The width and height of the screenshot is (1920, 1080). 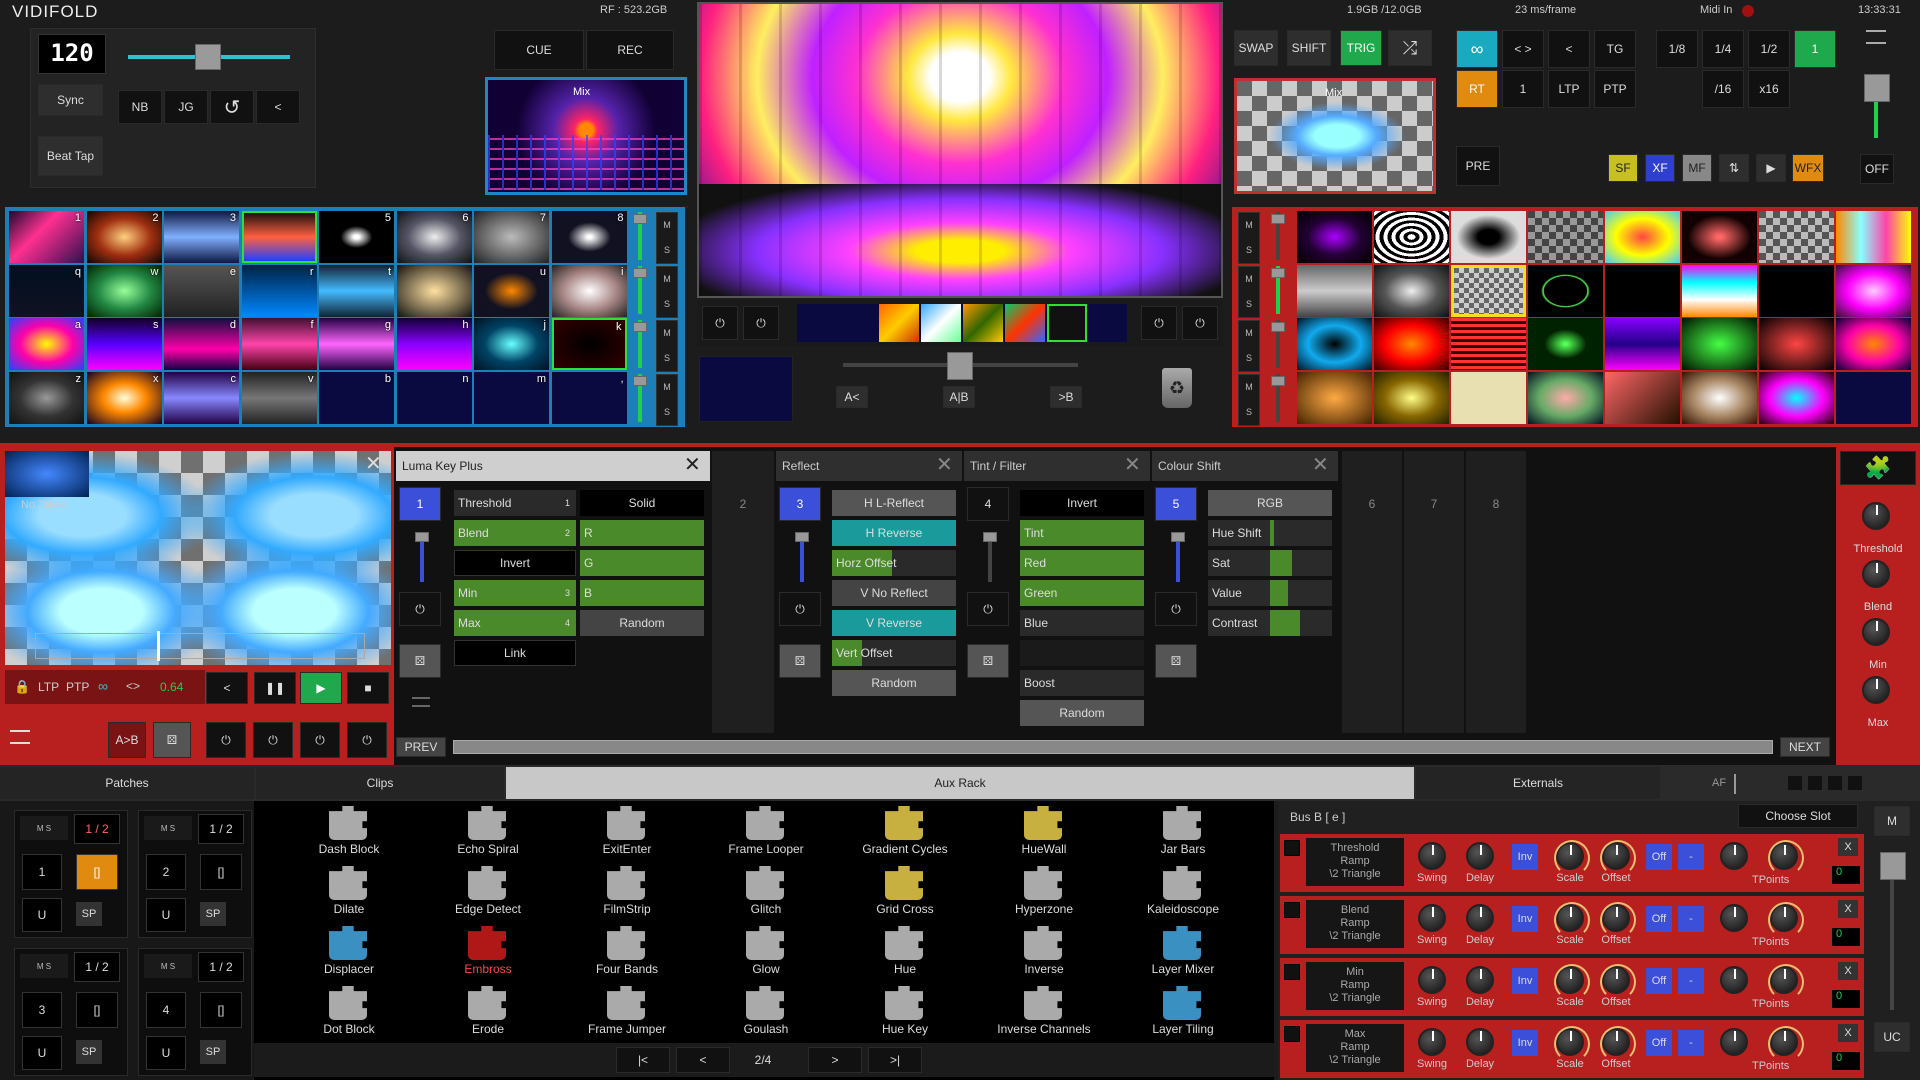 I want to click on trig-button: TRIG, so click(x=1361, y=48).